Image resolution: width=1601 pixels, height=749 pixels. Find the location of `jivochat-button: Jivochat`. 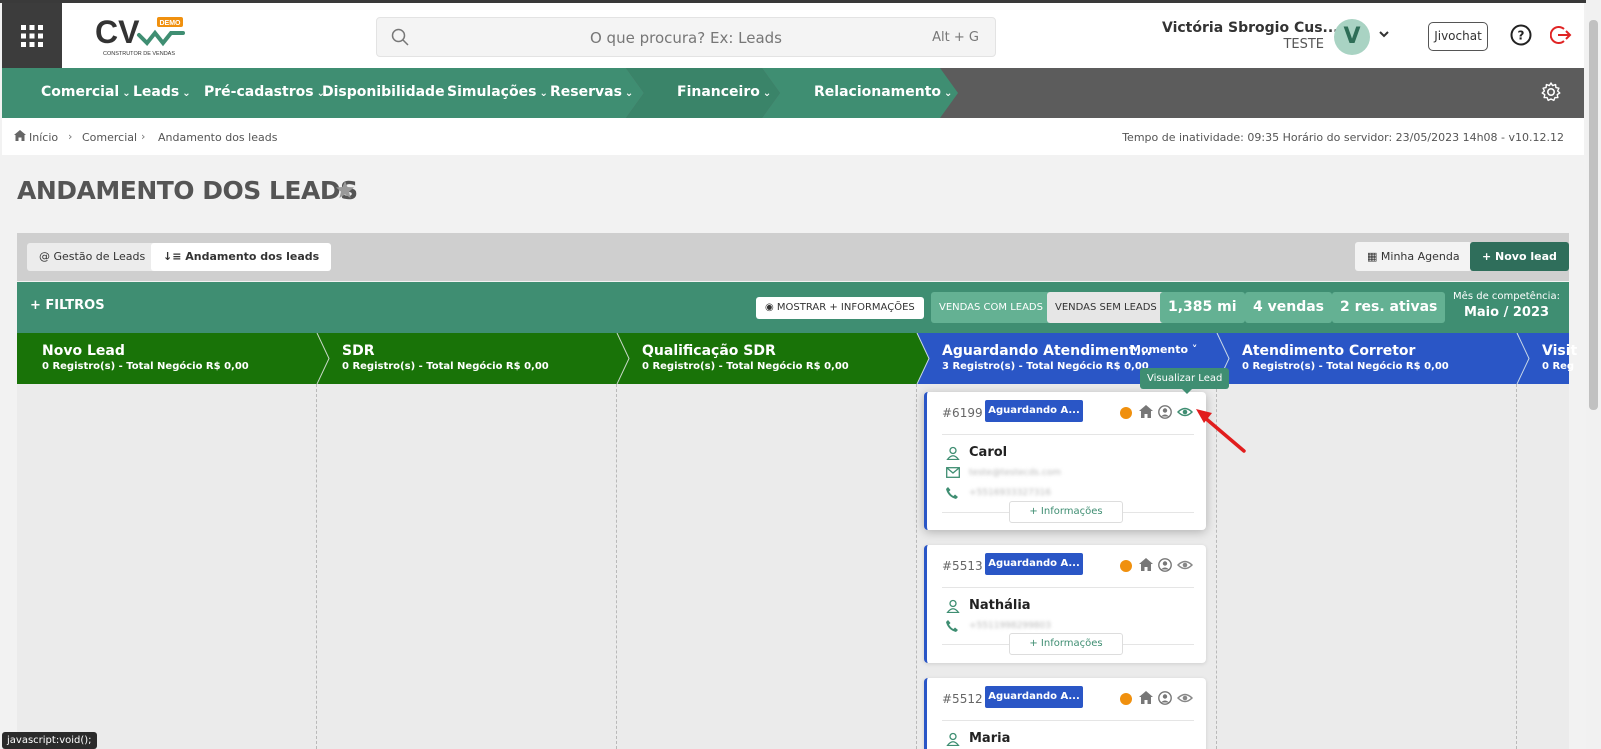

jivochat-button: Jivochat is located at coordinates (1458, 36).